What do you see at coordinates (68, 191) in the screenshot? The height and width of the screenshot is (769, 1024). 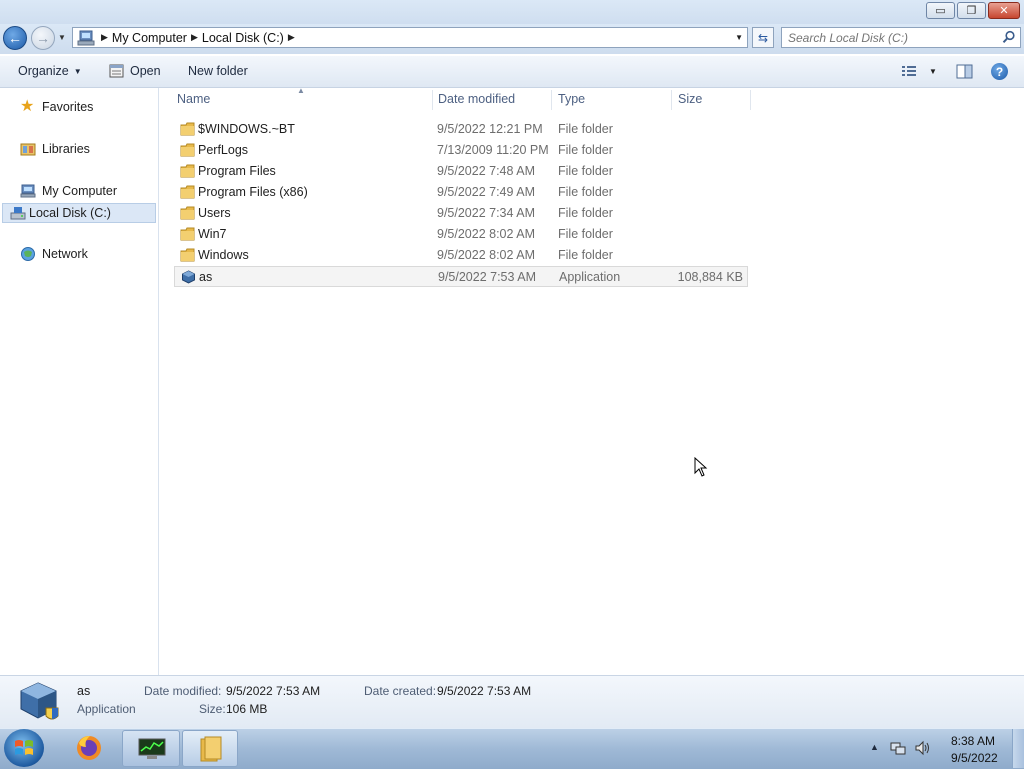 I see `nav-my-computer: My Computer` at bounding box center [68, 191].